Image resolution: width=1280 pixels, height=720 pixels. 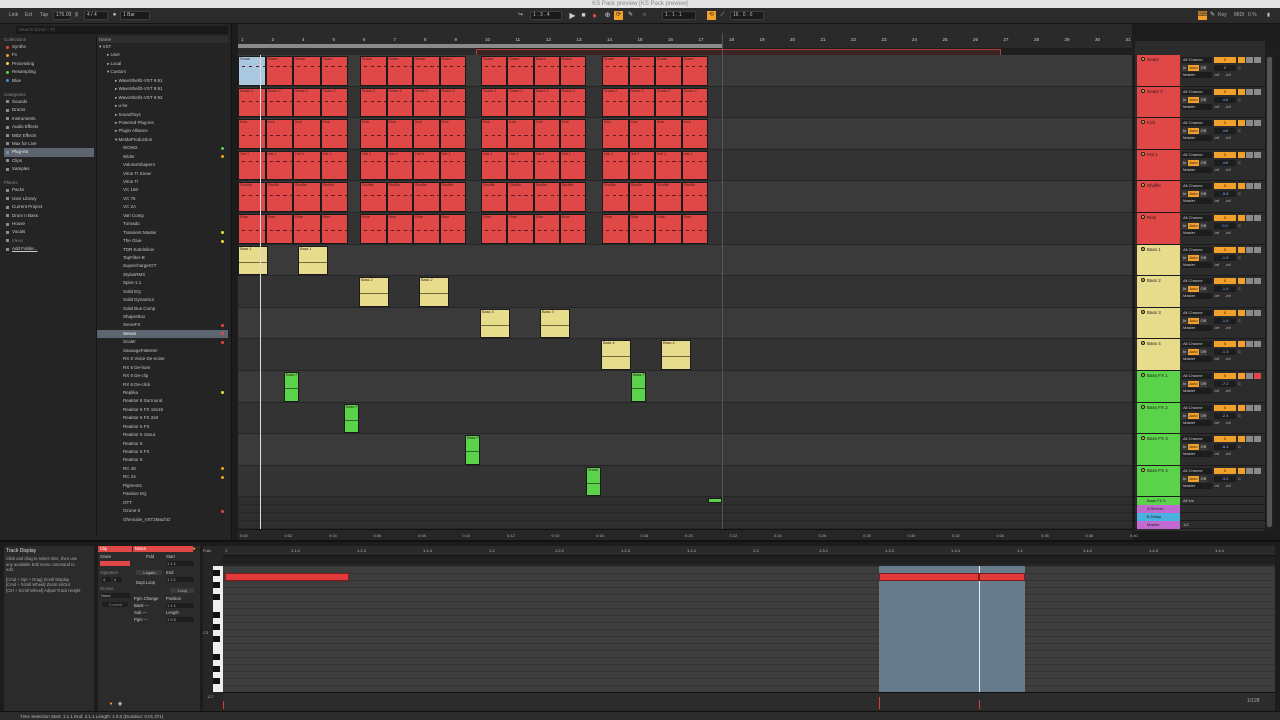 I want to click on midi-clip: Bass 3, so click(x=555, y=323).